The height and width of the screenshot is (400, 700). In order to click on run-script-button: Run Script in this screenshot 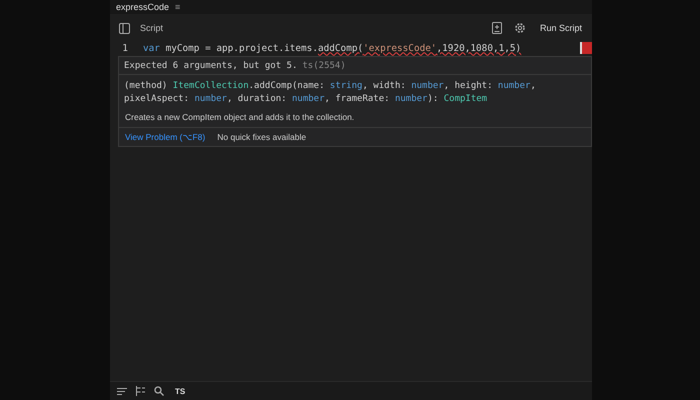, I will do `click(561, 28)`.